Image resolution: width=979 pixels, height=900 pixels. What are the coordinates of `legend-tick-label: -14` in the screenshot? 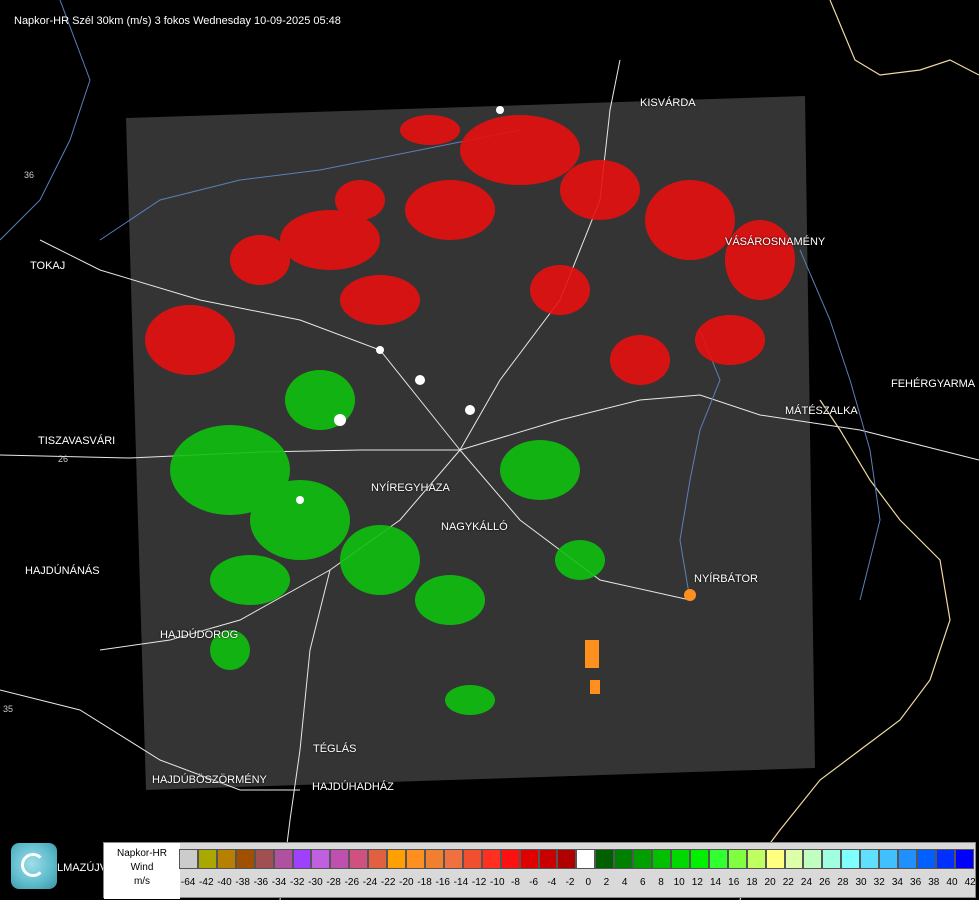 It's located at (461, 882).